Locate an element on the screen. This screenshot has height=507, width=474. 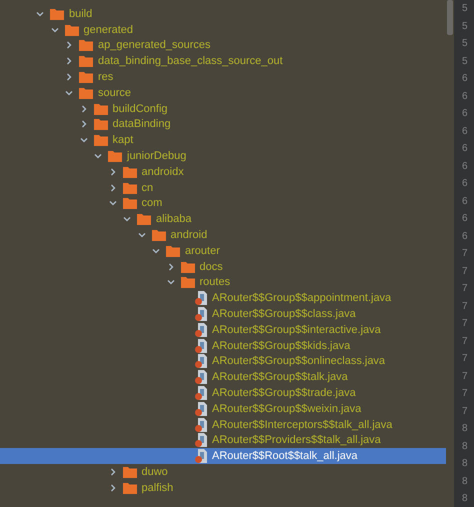
tree-item: ARouter$$Group$$talk.java is located at coordinates (223, 377).